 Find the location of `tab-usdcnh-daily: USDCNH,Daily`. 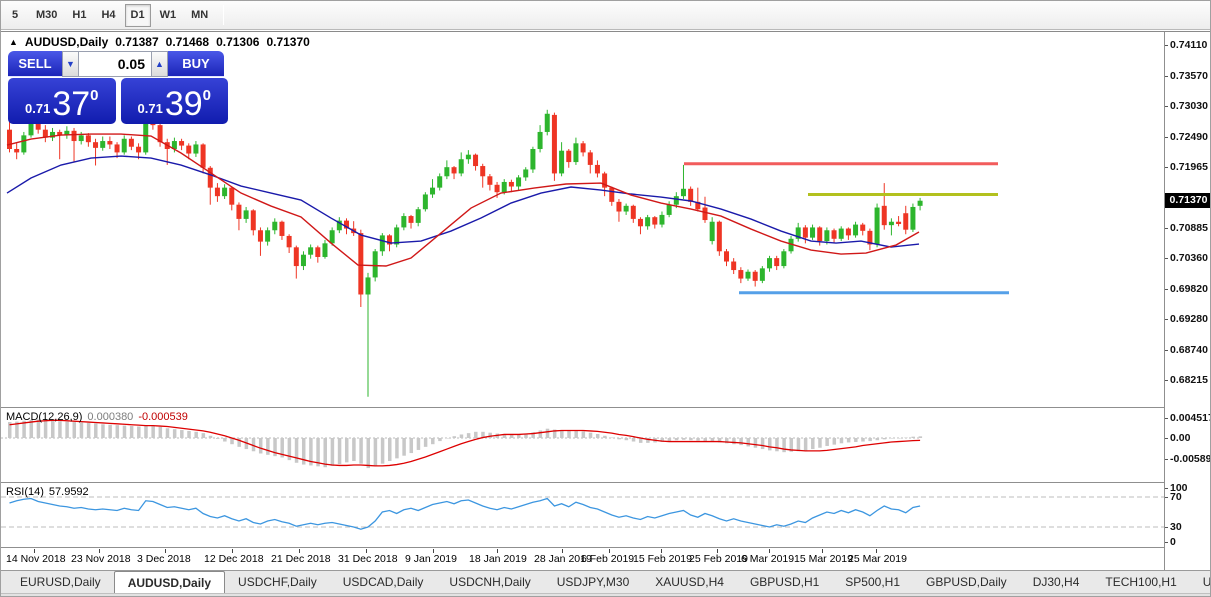

tab-usdcnh-daily: USDCNH,Daily is located at coordinates (489, 582).